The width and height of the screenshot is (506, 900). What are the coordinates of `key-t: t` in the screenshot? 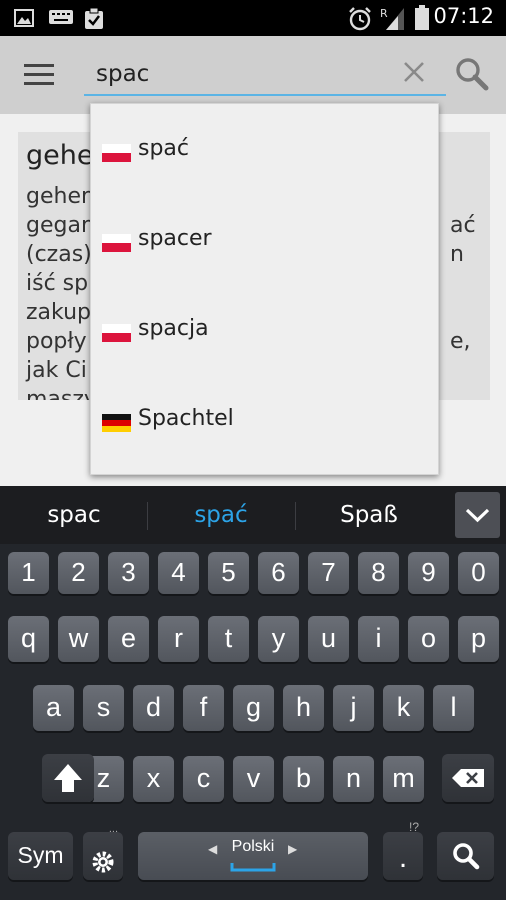 It's located at (228, 639).